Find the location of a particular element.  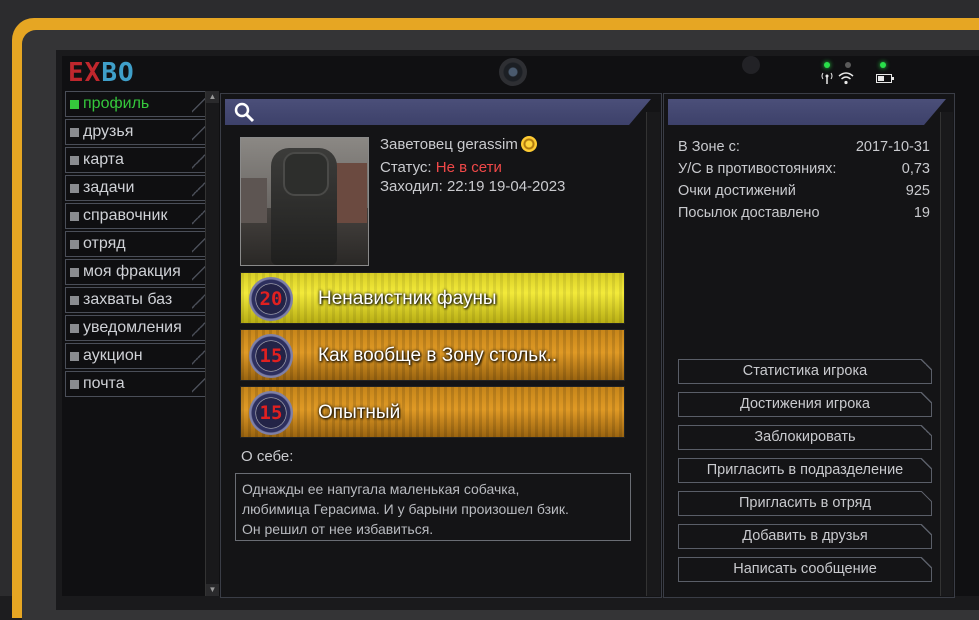

sidebar-item-auction: аукцион is located at coordinates (135, 356).